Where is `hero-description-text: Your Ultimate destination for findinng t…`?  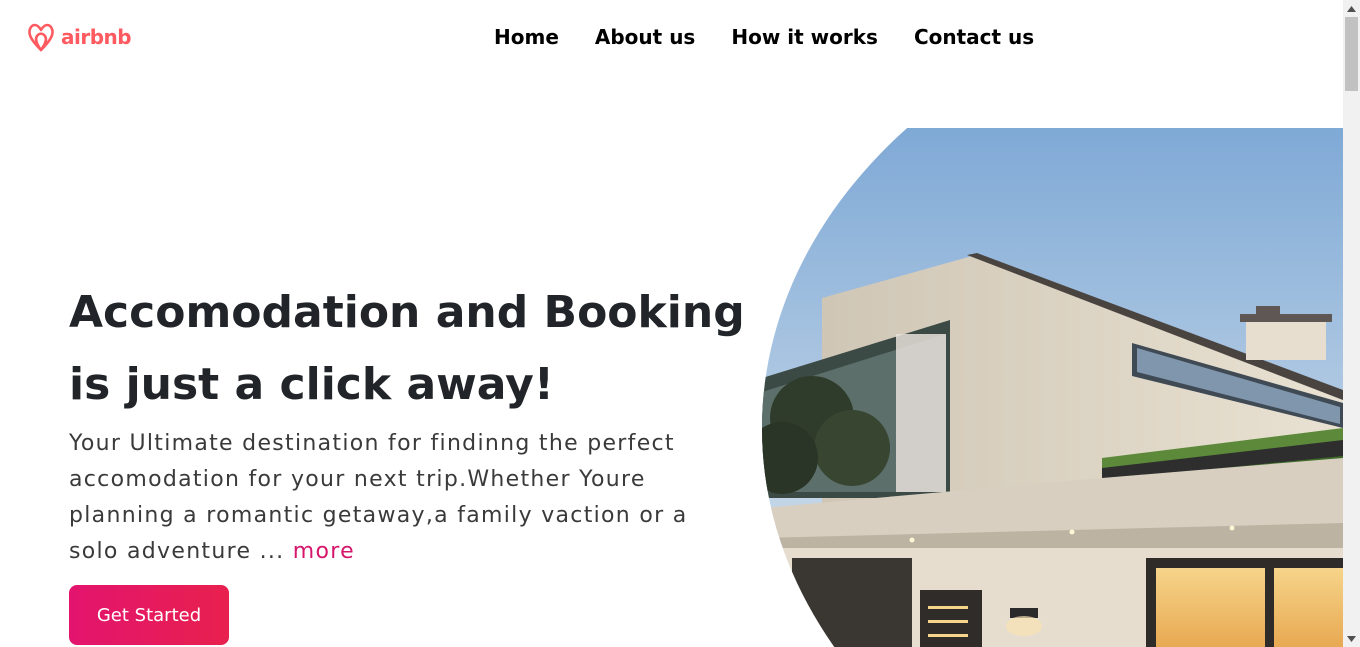
hero-description-text: Your Ultimate destination for findinng t… is located at coordinates (378, 497).